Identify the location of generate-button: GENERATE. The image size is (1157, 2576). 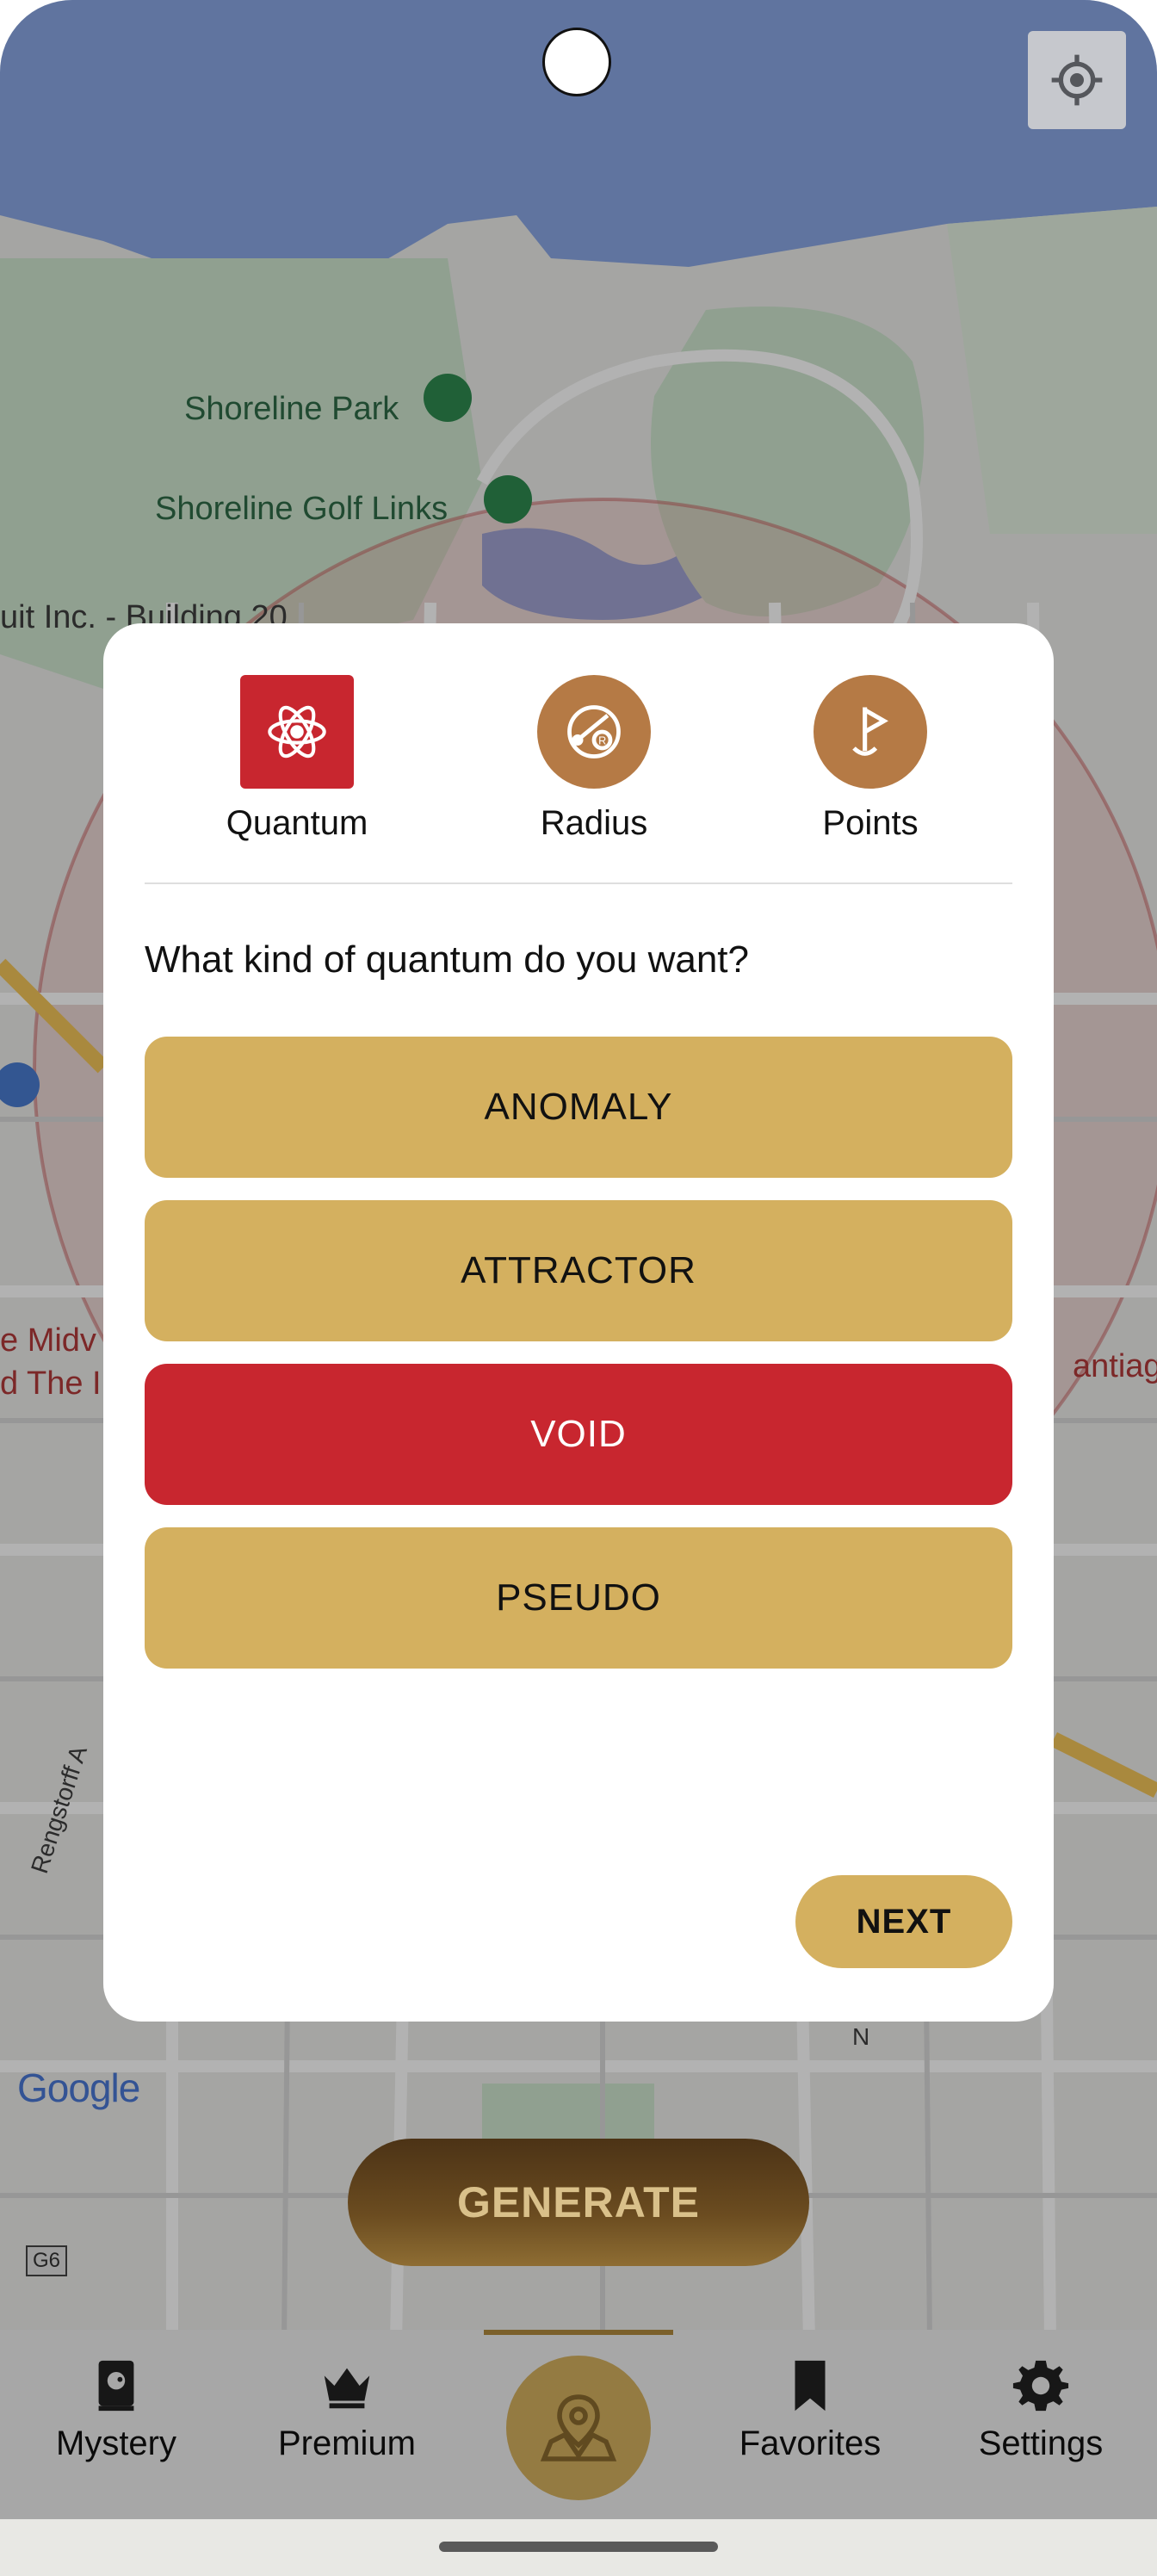
(579, 2202).